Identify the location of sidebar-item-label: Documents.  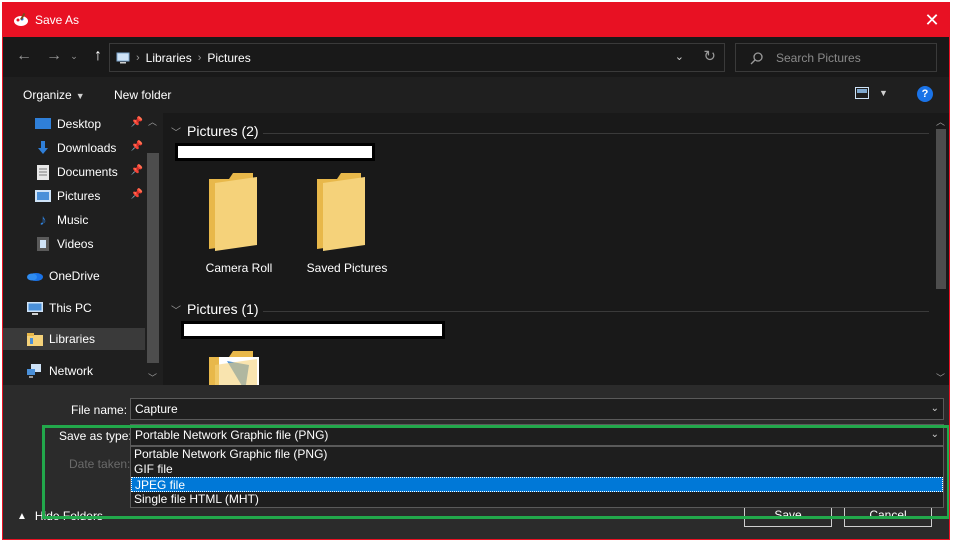
(87, 172).